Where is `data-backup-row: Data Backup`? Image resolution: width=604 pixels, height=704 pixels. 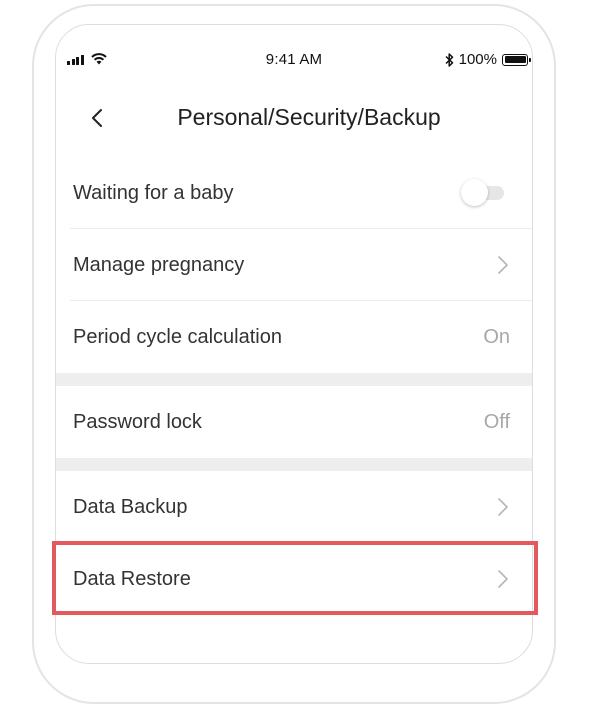
data-backup-row: Data Backup is located at coordinates (294, 507).